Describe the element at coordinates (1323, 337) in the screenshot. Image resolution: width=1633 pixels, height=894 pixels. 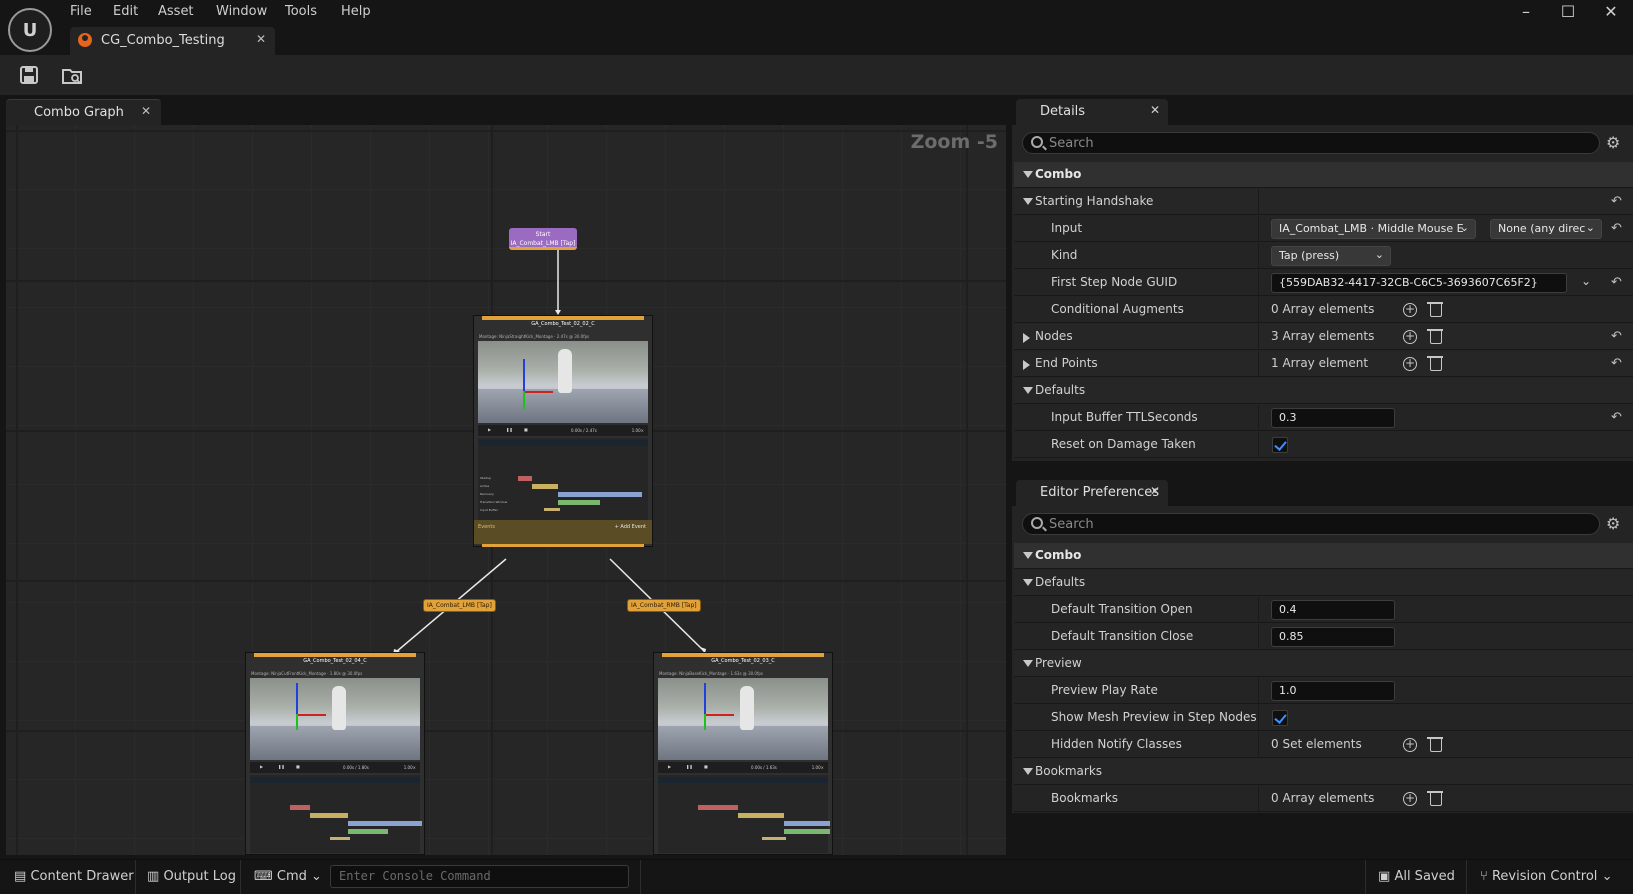
I see `property-nodes: Nodes 3 Array elements + ↶` at that location.